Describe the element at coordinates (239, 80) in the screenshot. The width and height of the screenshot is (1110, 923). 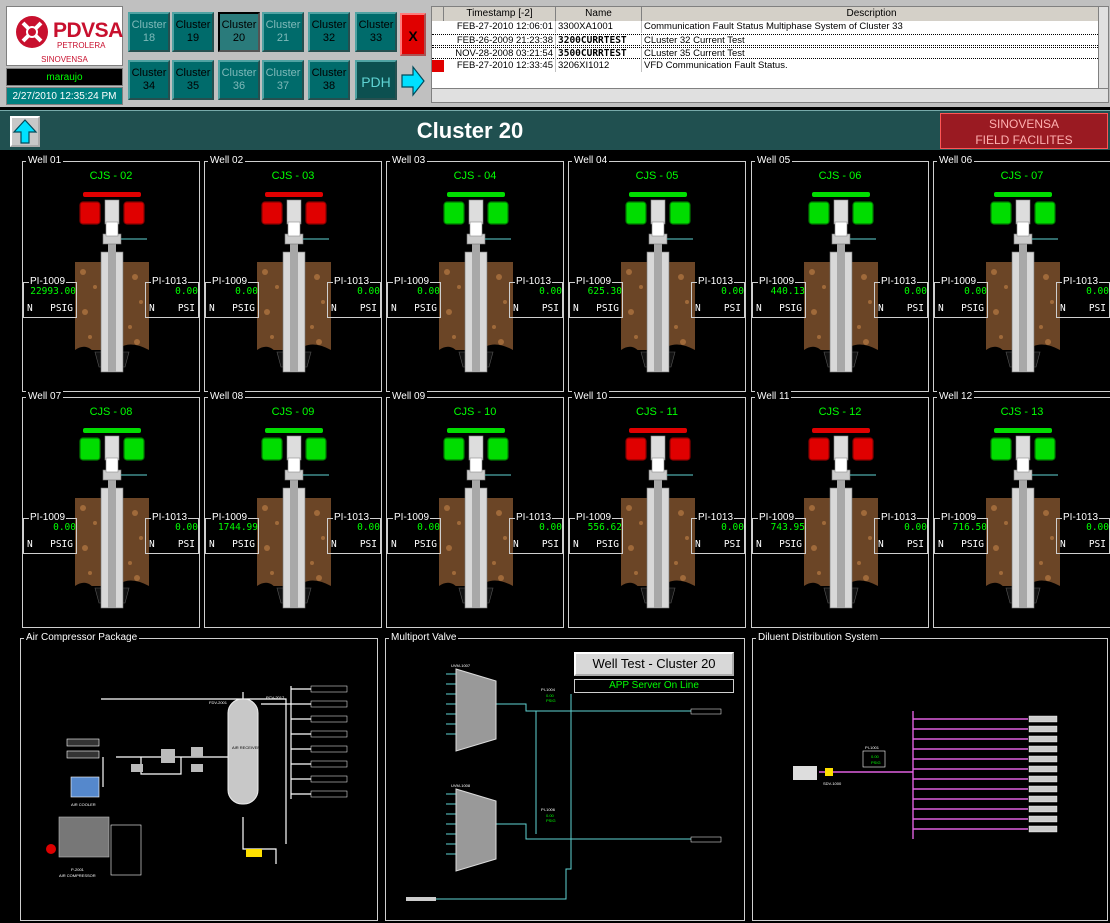
I see `cluster-button-36: Cluster 36` at that location.